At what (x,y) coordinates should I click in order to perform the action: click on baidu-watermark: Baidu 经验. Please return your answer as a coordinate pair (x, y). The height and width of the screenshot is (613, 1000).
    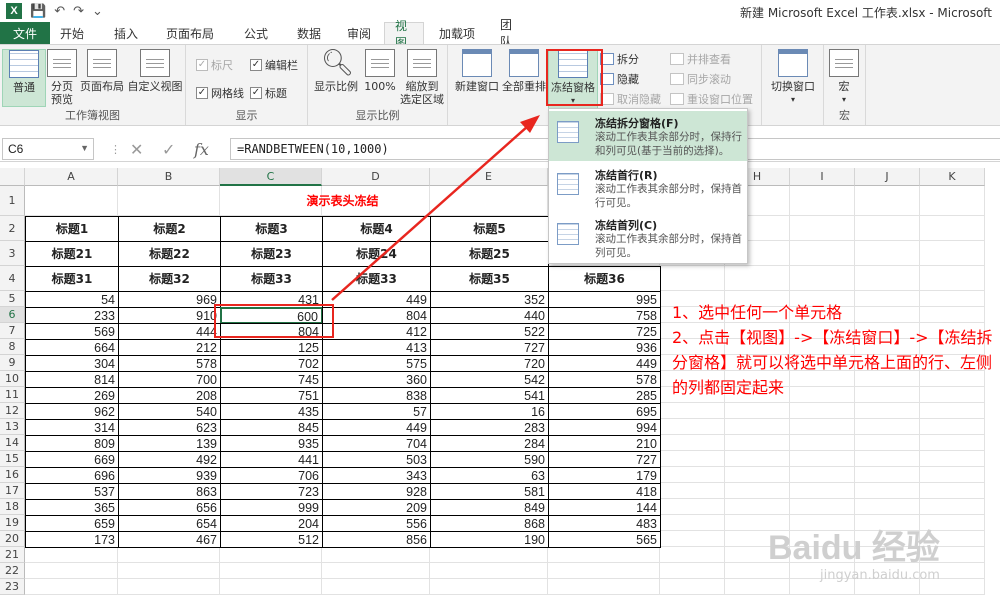
    Looking at the image, I should click on (854, 548).